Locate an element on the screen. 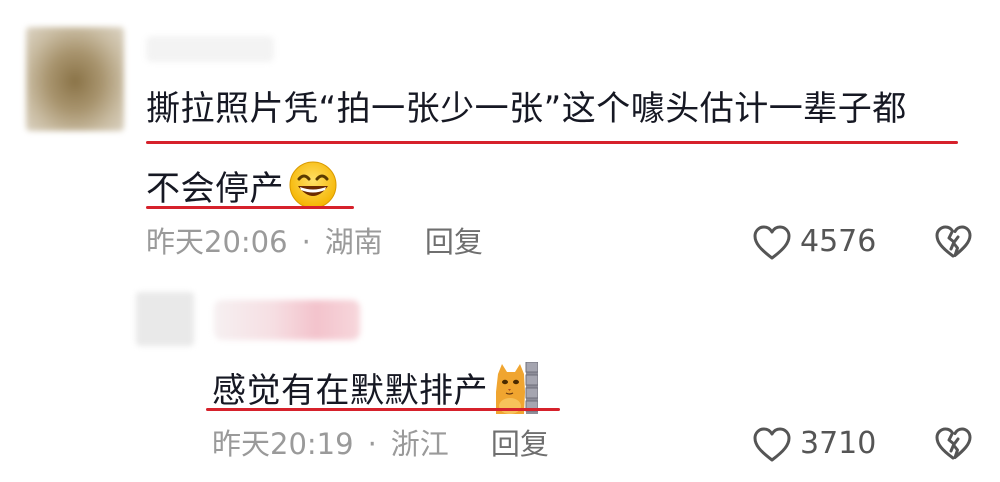 The width and height of the screenshot is (1000, 482). reply-username is located at coordinates (287, 320).